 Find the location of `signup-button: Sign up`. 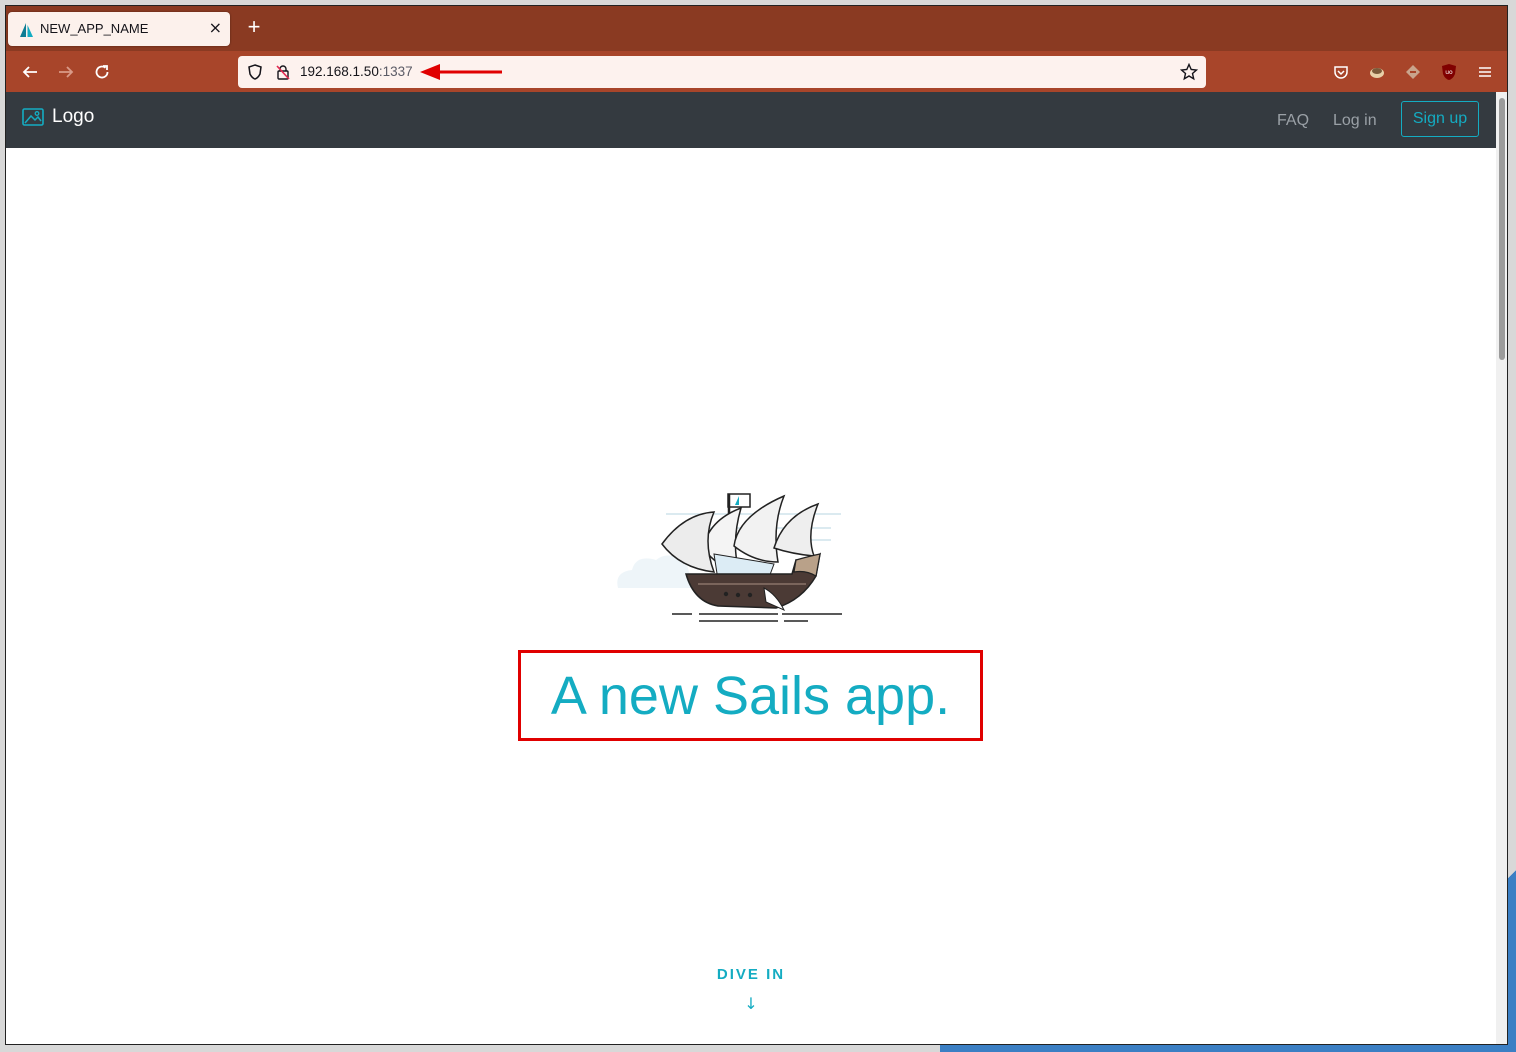

signup-button: Sign up is located at coordinates (1440, 119).